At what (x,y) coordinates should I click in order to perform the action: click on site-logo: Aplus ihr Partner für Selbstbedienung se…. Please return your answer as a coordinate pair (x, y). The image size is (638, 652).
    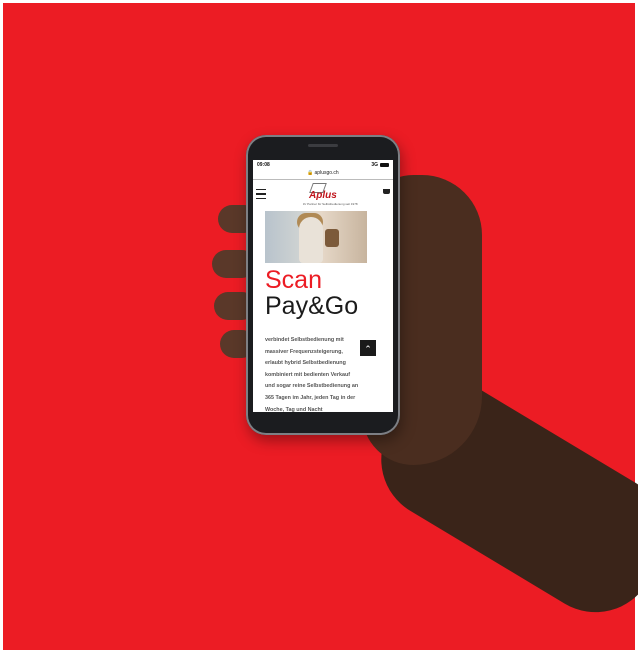
    Looking at the image, I should click on (330, 196).